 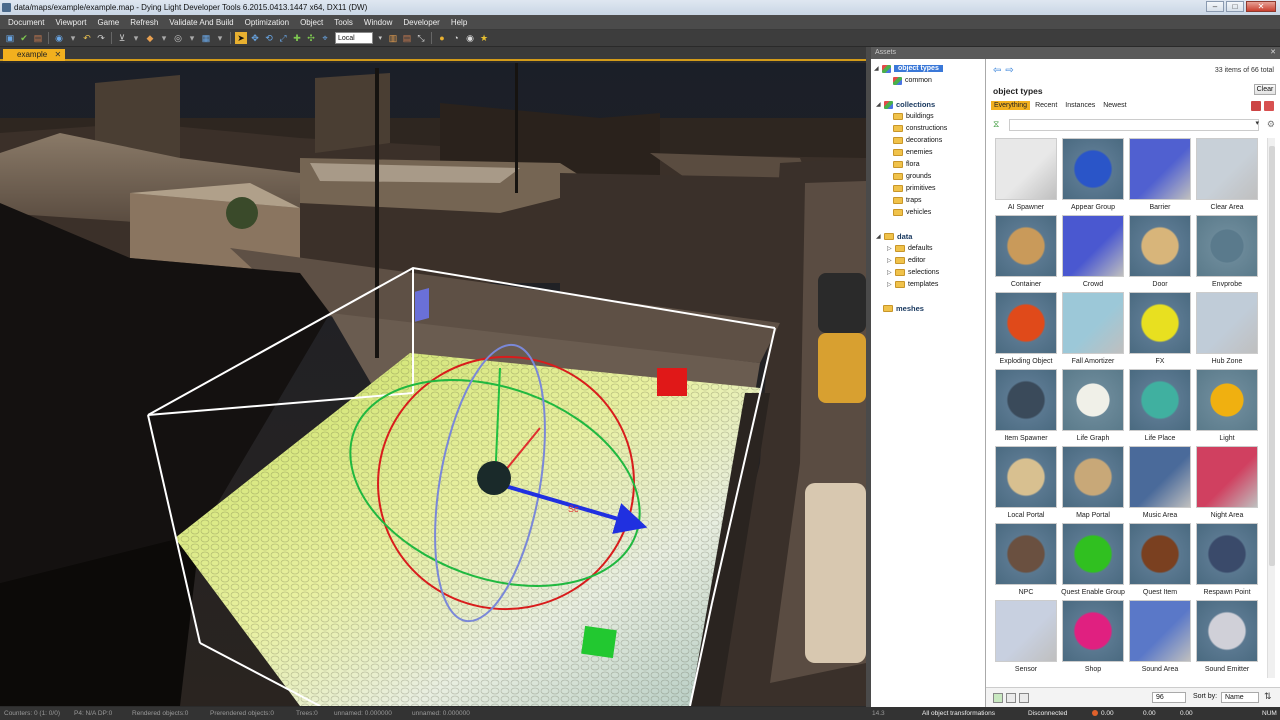 I want to click on tree-item-meshes: meshes, so click(x=903, y=308).